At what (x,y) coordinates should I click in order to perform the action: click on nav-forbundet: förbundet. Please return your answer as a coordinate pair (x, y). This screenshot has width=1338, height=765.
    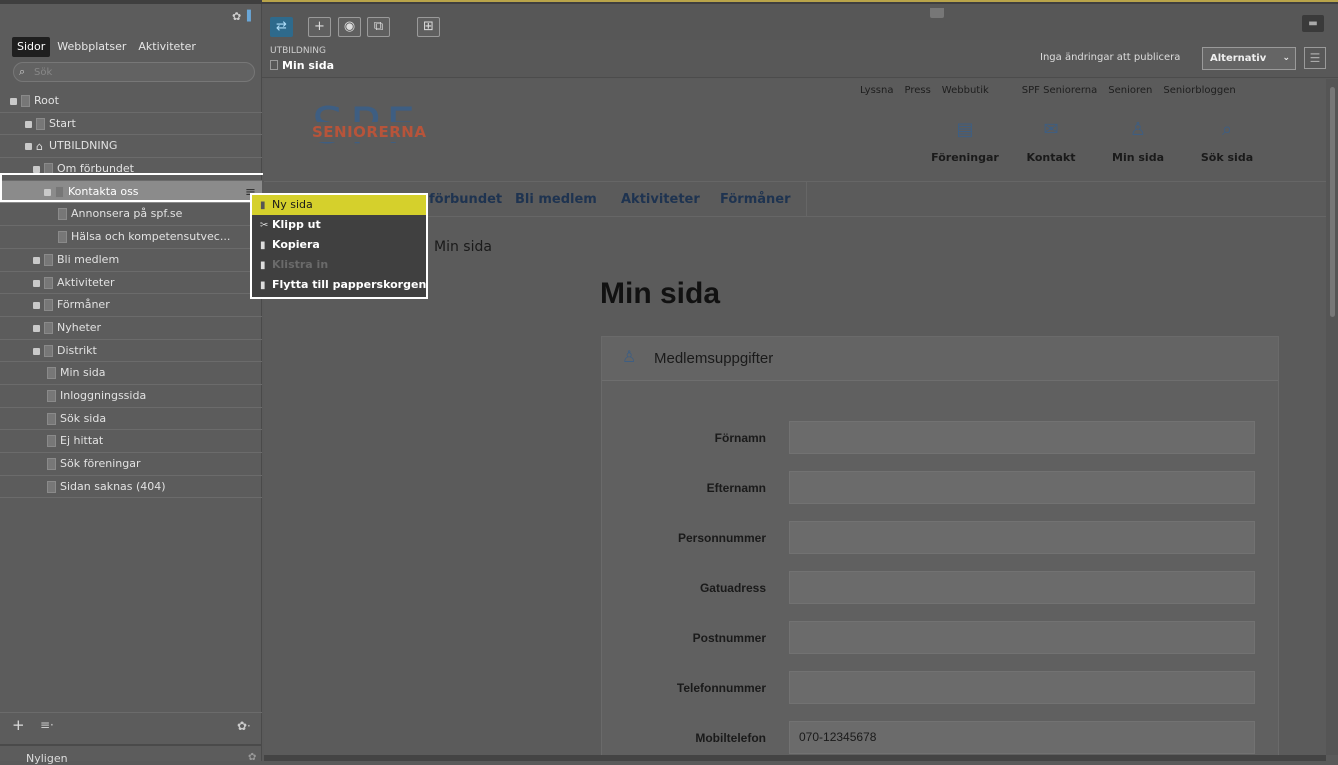
    Looking at the image, I should click on (465, 199).